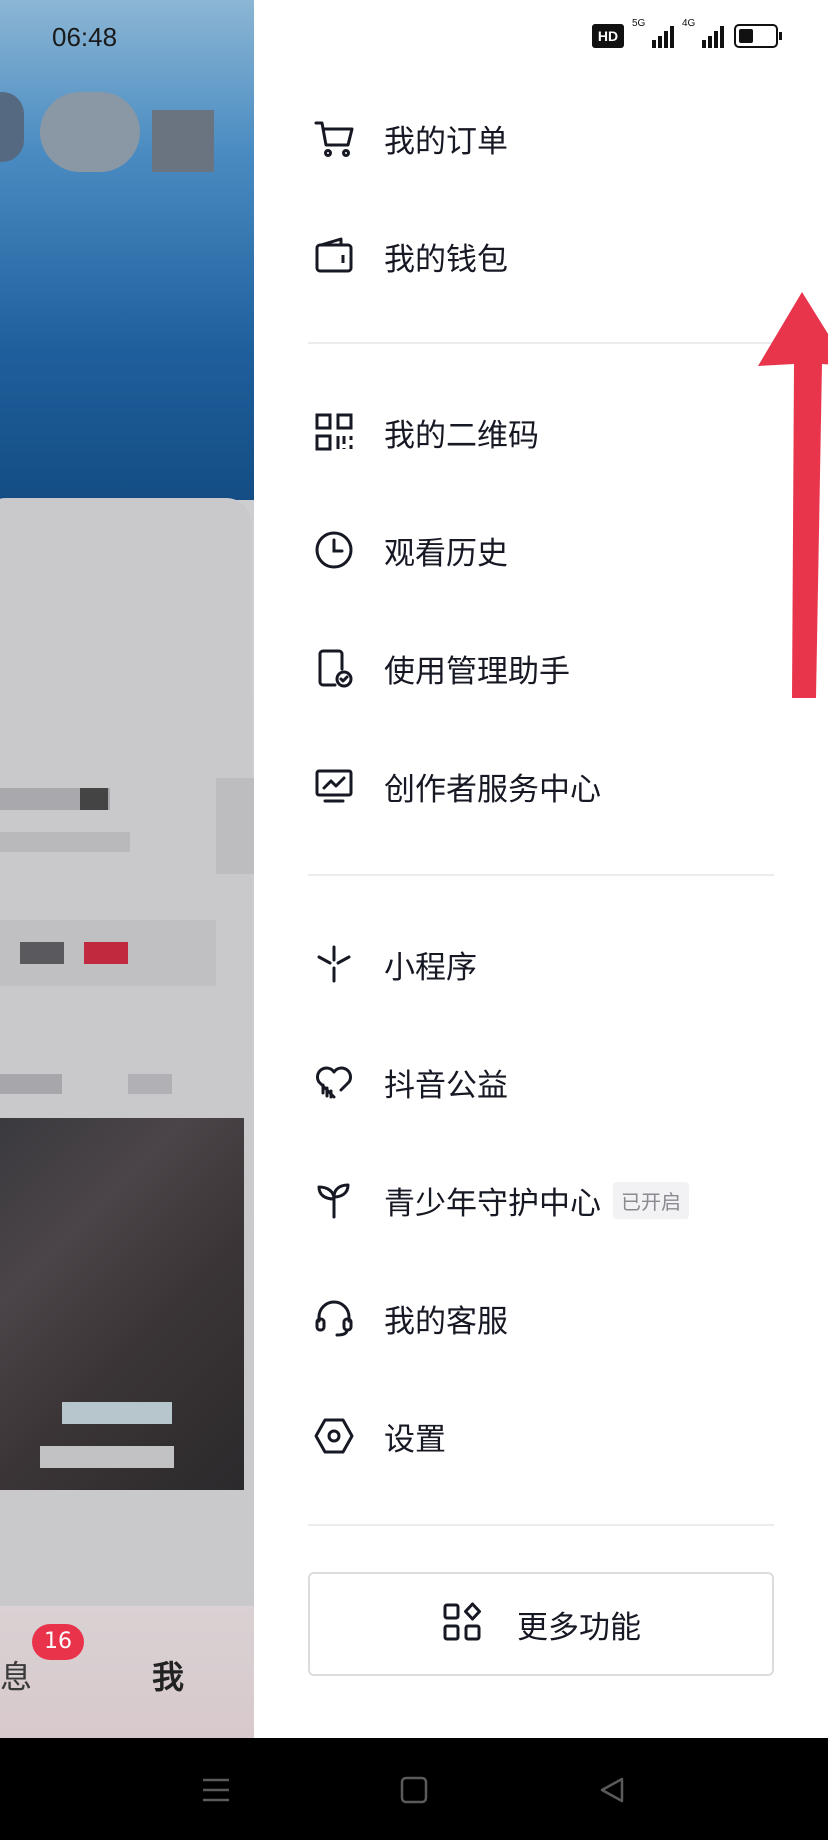  What do you see at coordinates (334, 1436) in the screenshot?
I see `settings-hex-icon` at bounding box center [334, 1436].